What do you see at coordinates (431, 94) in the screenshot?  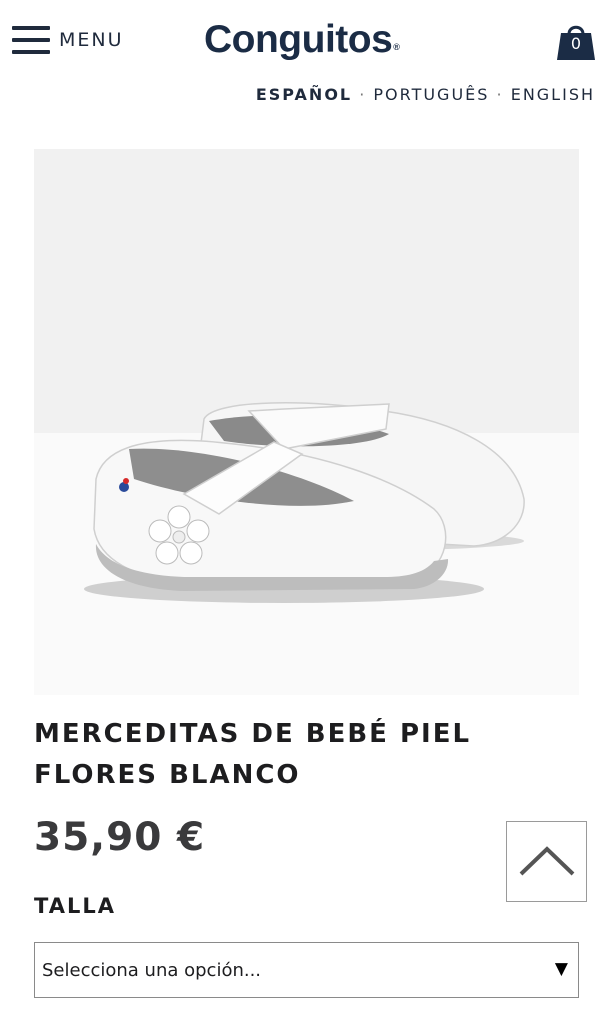 I see `lang-portugues: PORTUGUÊS` at bounding box center [431, 94].